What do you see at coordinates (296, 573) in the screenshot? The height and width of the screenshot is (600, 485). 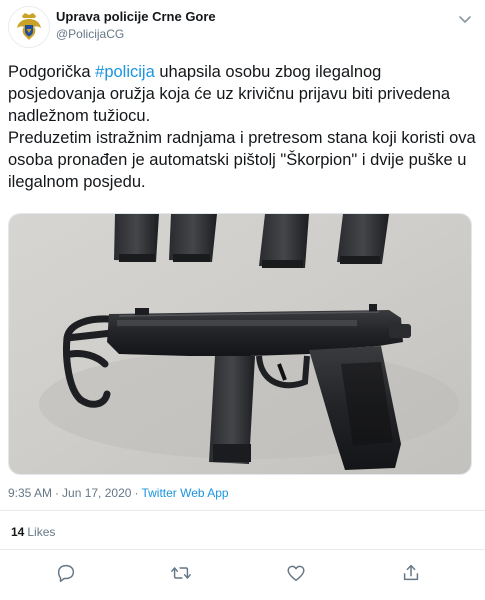 I see `like-icon` at bounding box center [296, 573].